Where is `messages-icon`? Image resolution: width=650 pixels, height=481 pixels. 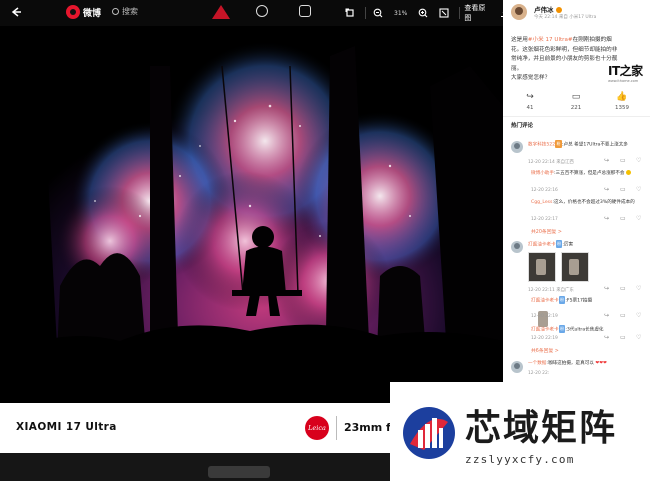
messages-icon is located at coordinates (305, 11).